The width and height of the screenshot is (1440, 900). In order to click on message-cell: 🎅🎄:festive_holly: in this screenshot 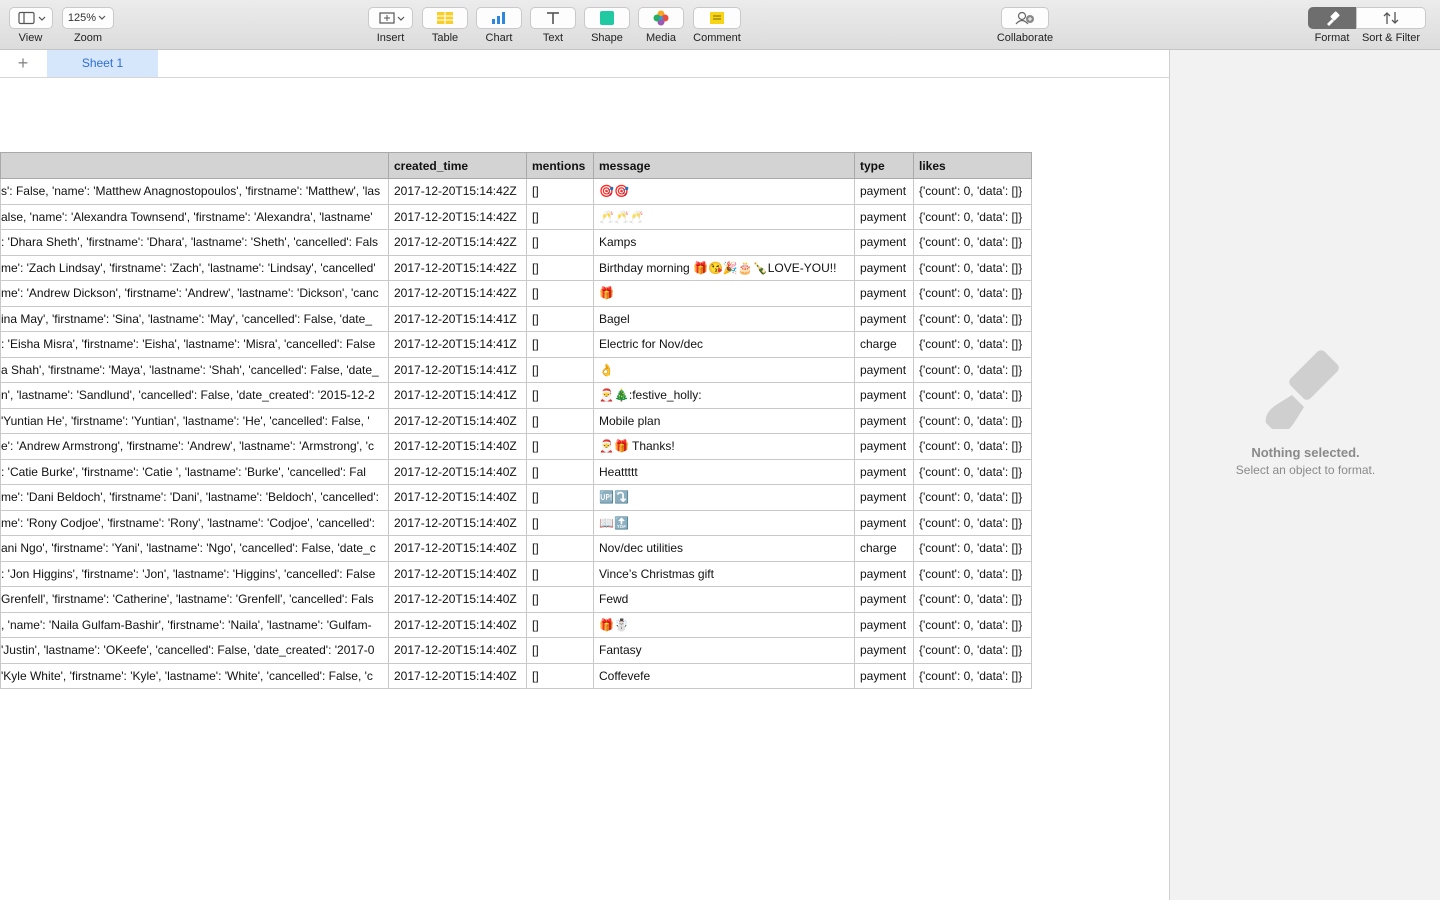, I will do `click(724, 395)`.